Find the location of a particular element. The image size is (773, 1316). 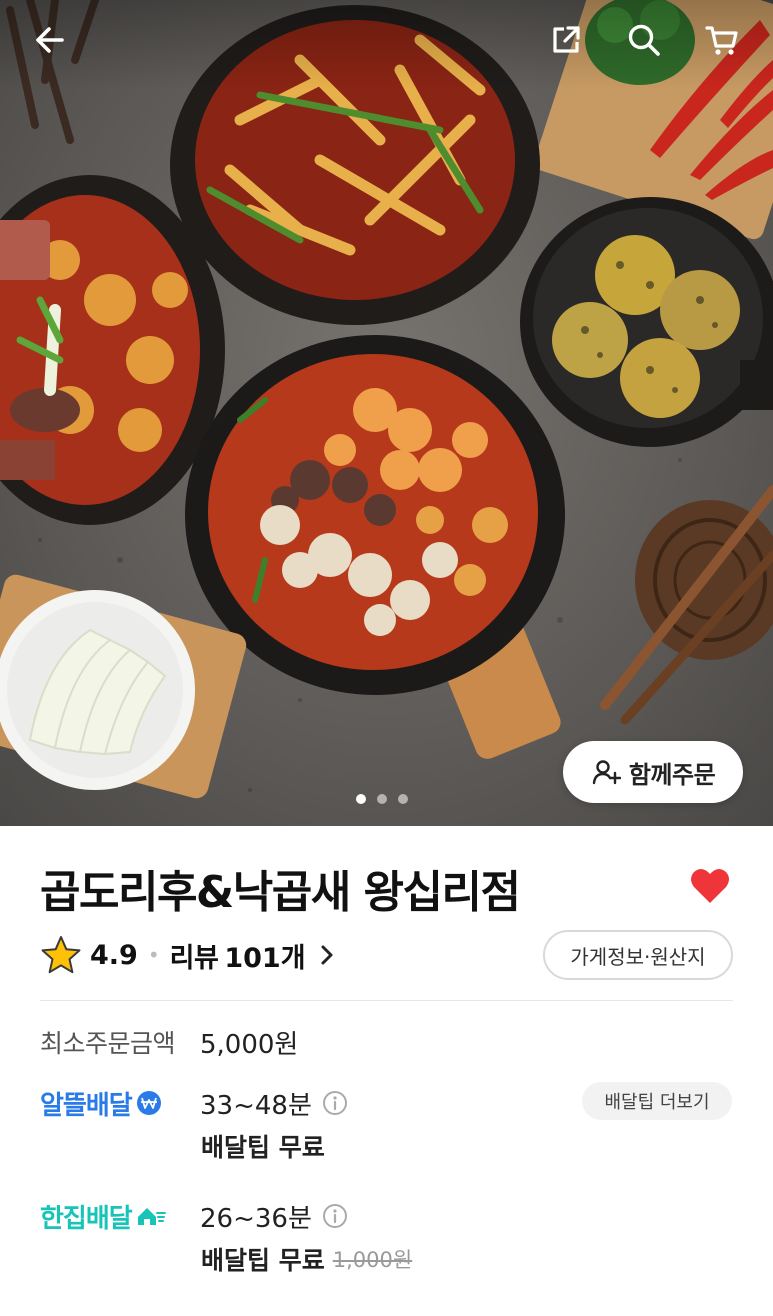

search-button is located at coordinates (644, 40).